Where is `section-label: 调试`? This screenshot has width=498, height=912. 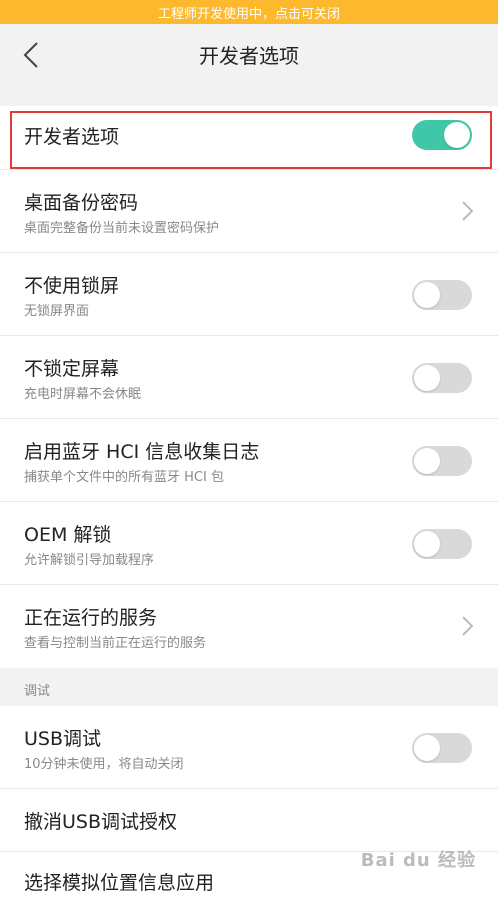
section-label: 调试 is located at coordinates (37, 691).